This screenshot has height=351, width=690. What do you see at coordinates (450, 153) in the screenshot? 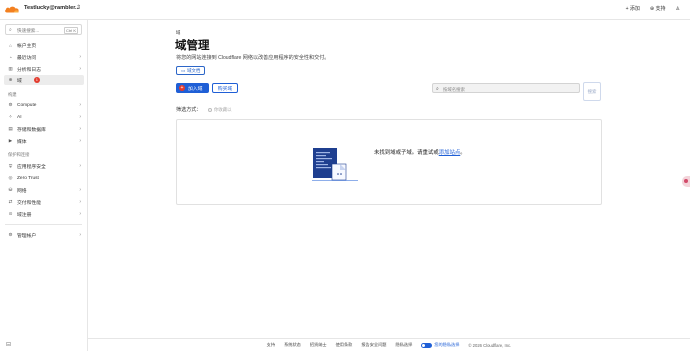
I see `add-site-link: 添加站点` at bounding box center [450, 153].